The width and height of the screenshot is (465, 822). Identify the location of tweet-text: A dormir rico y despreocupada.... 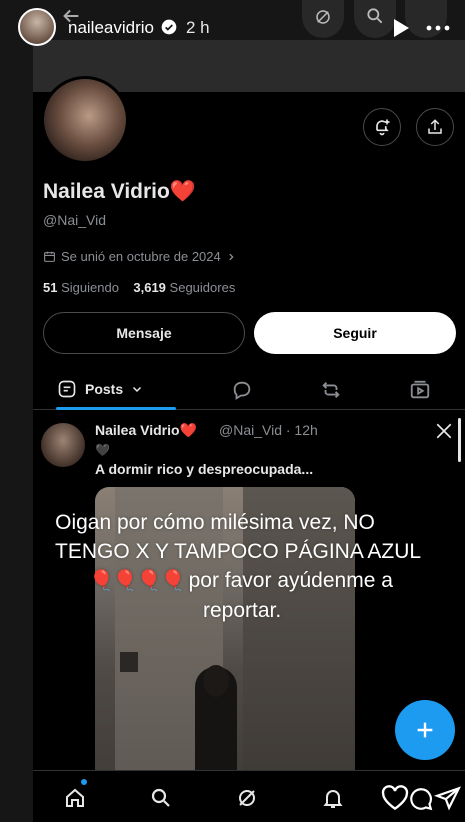
(204, 469).